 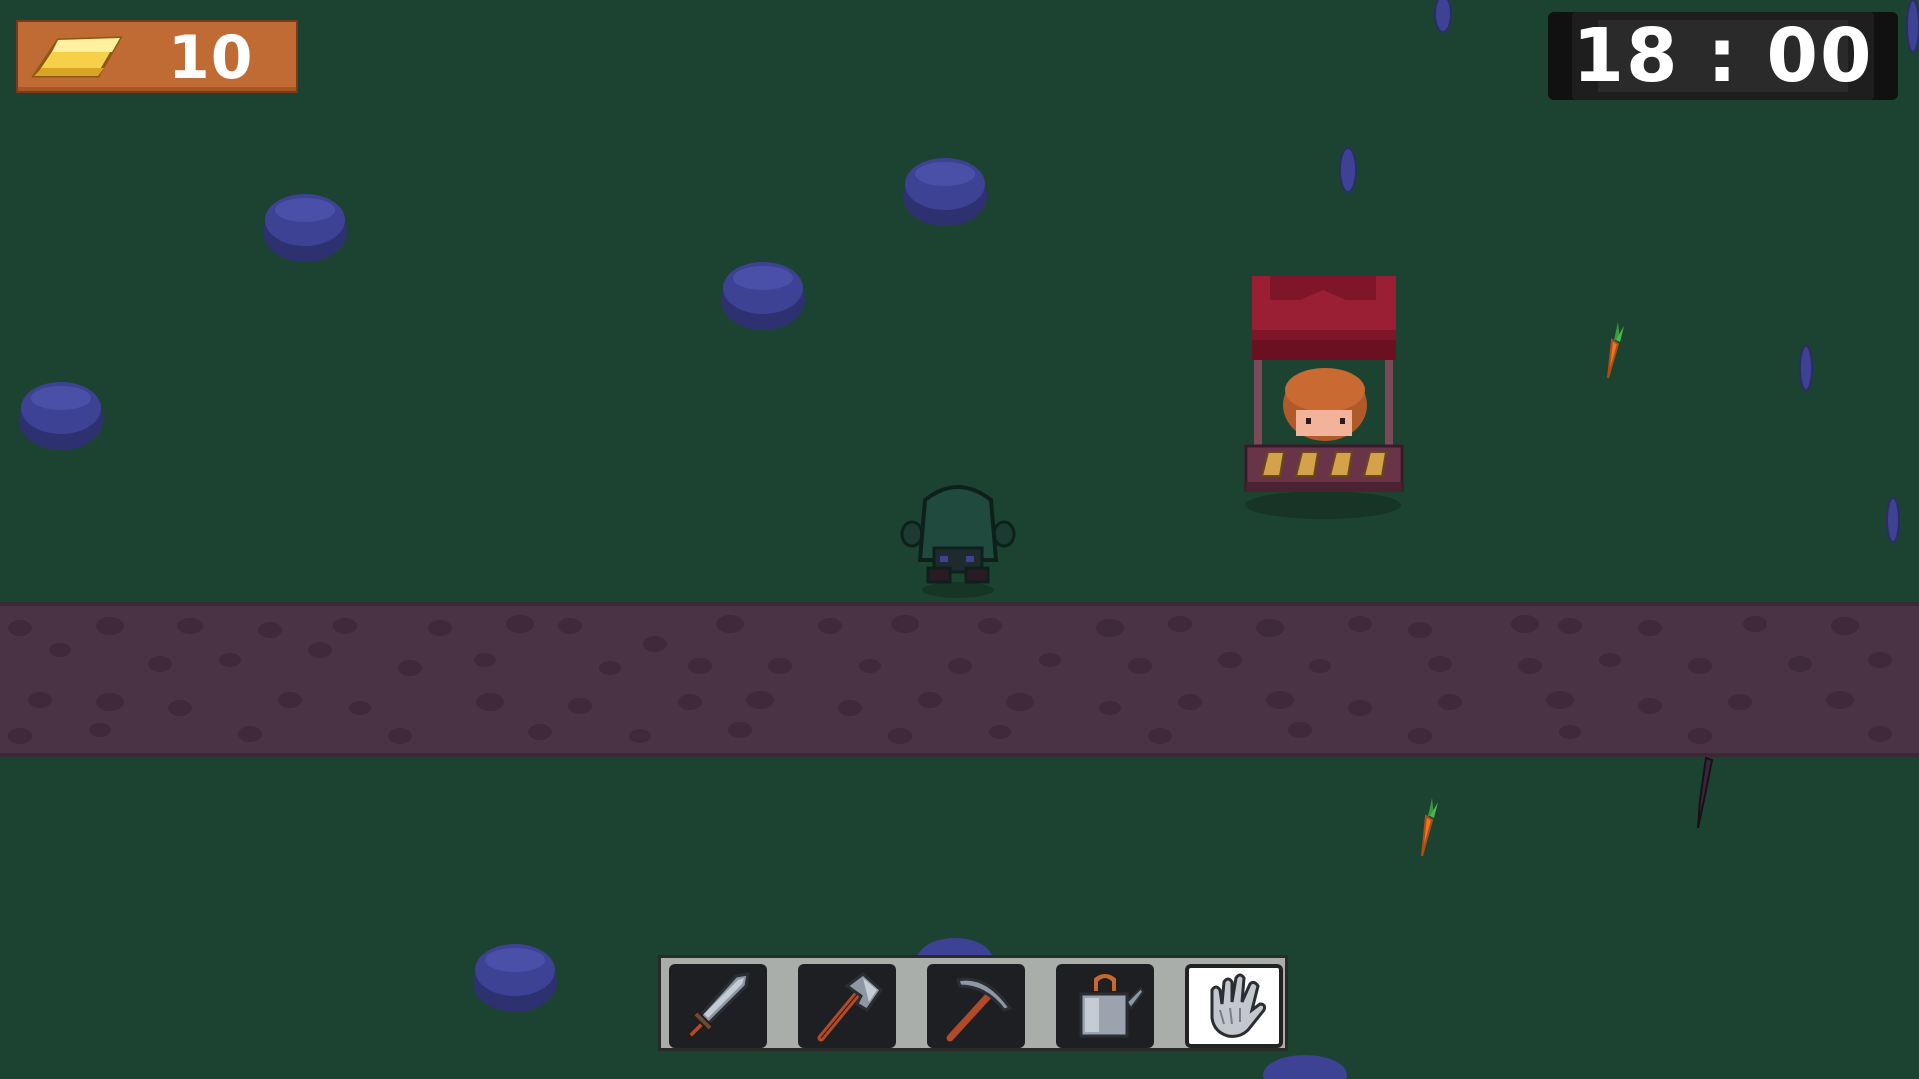 What do you see at coordinates (979, 1009) in the screenshot?
I see `pickaxe-icon` at bounding box center [979, 1009].